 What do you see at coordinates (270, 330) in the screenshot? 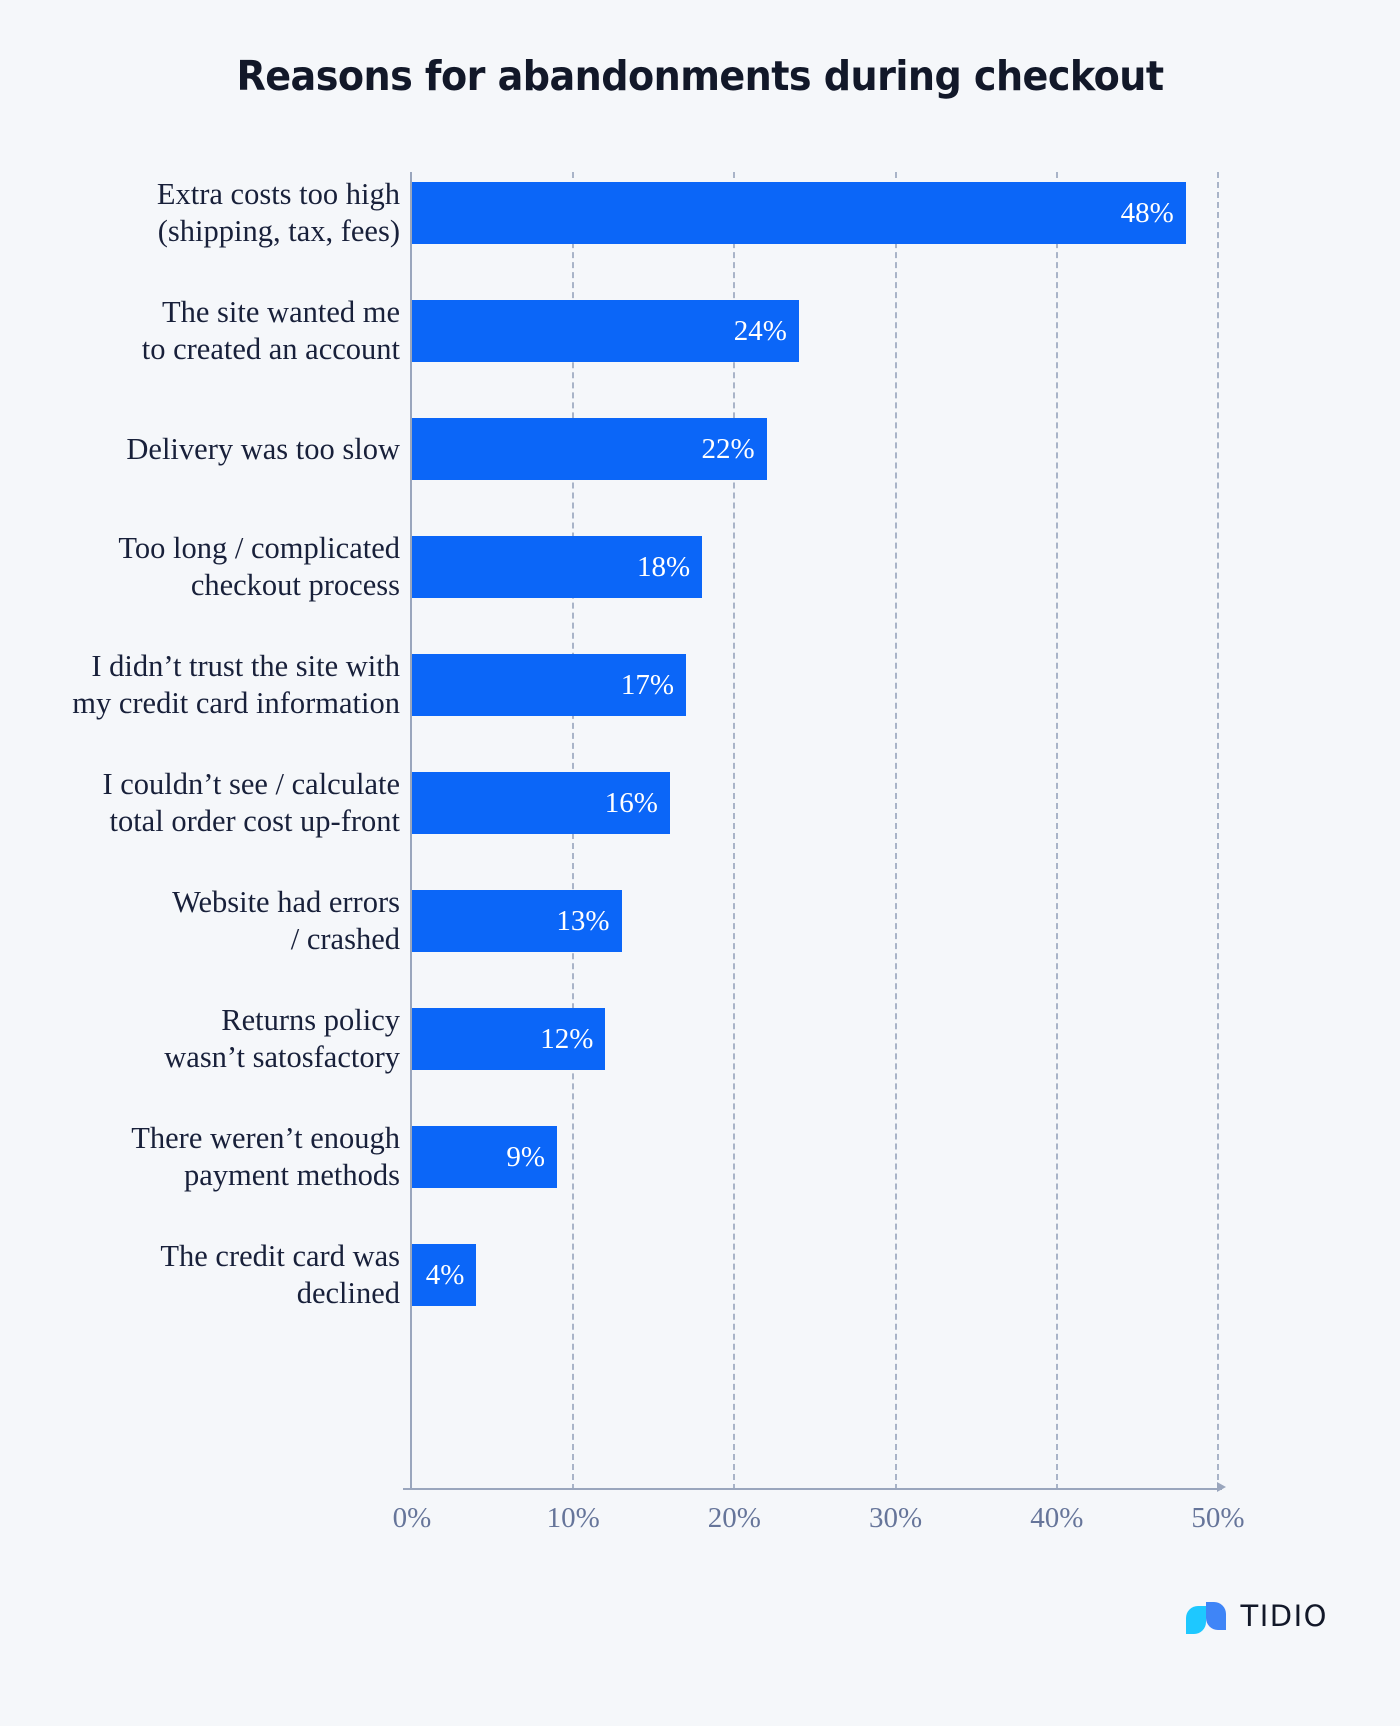
I see `category-label: The site wanted me to created an account` at bounding box center [270, 330].